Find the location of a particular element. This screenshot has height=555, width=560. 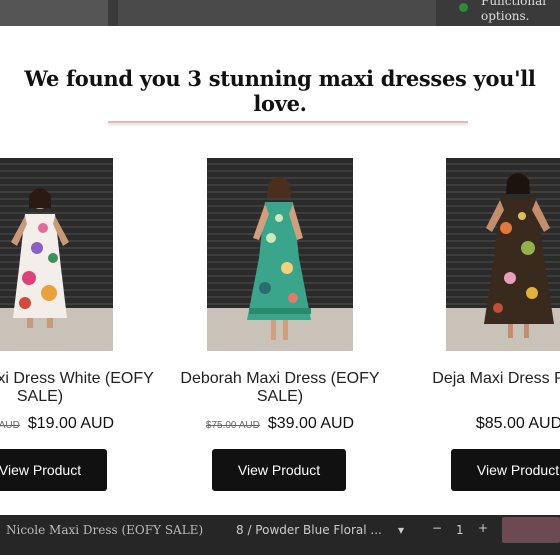

background-header: Functional options. is located at coordinates (280, 13).